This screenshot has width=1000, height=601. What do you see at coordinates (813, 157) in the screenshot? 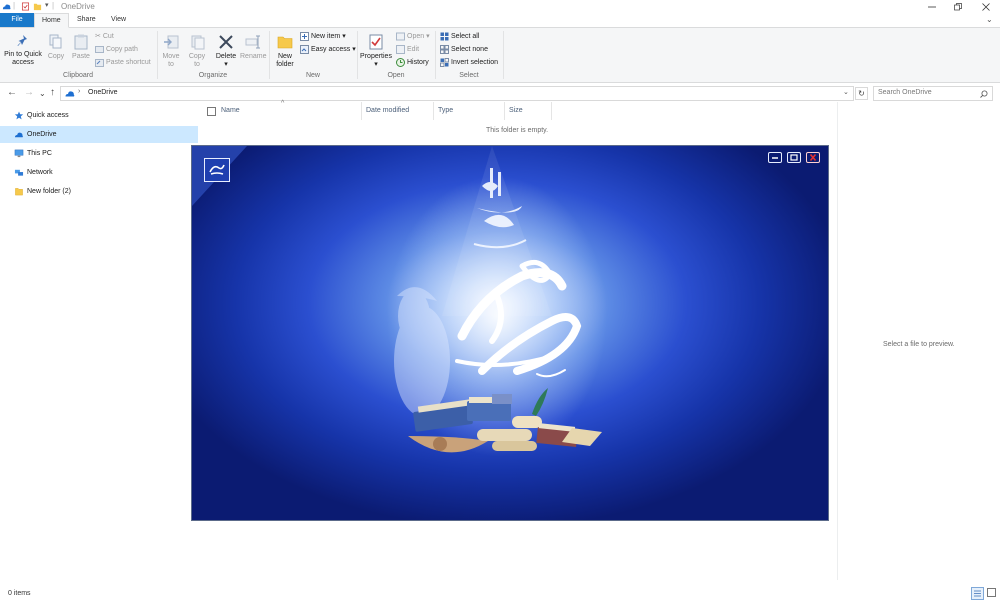
I see `splash-close-icon` at bounding box center [813, 157].